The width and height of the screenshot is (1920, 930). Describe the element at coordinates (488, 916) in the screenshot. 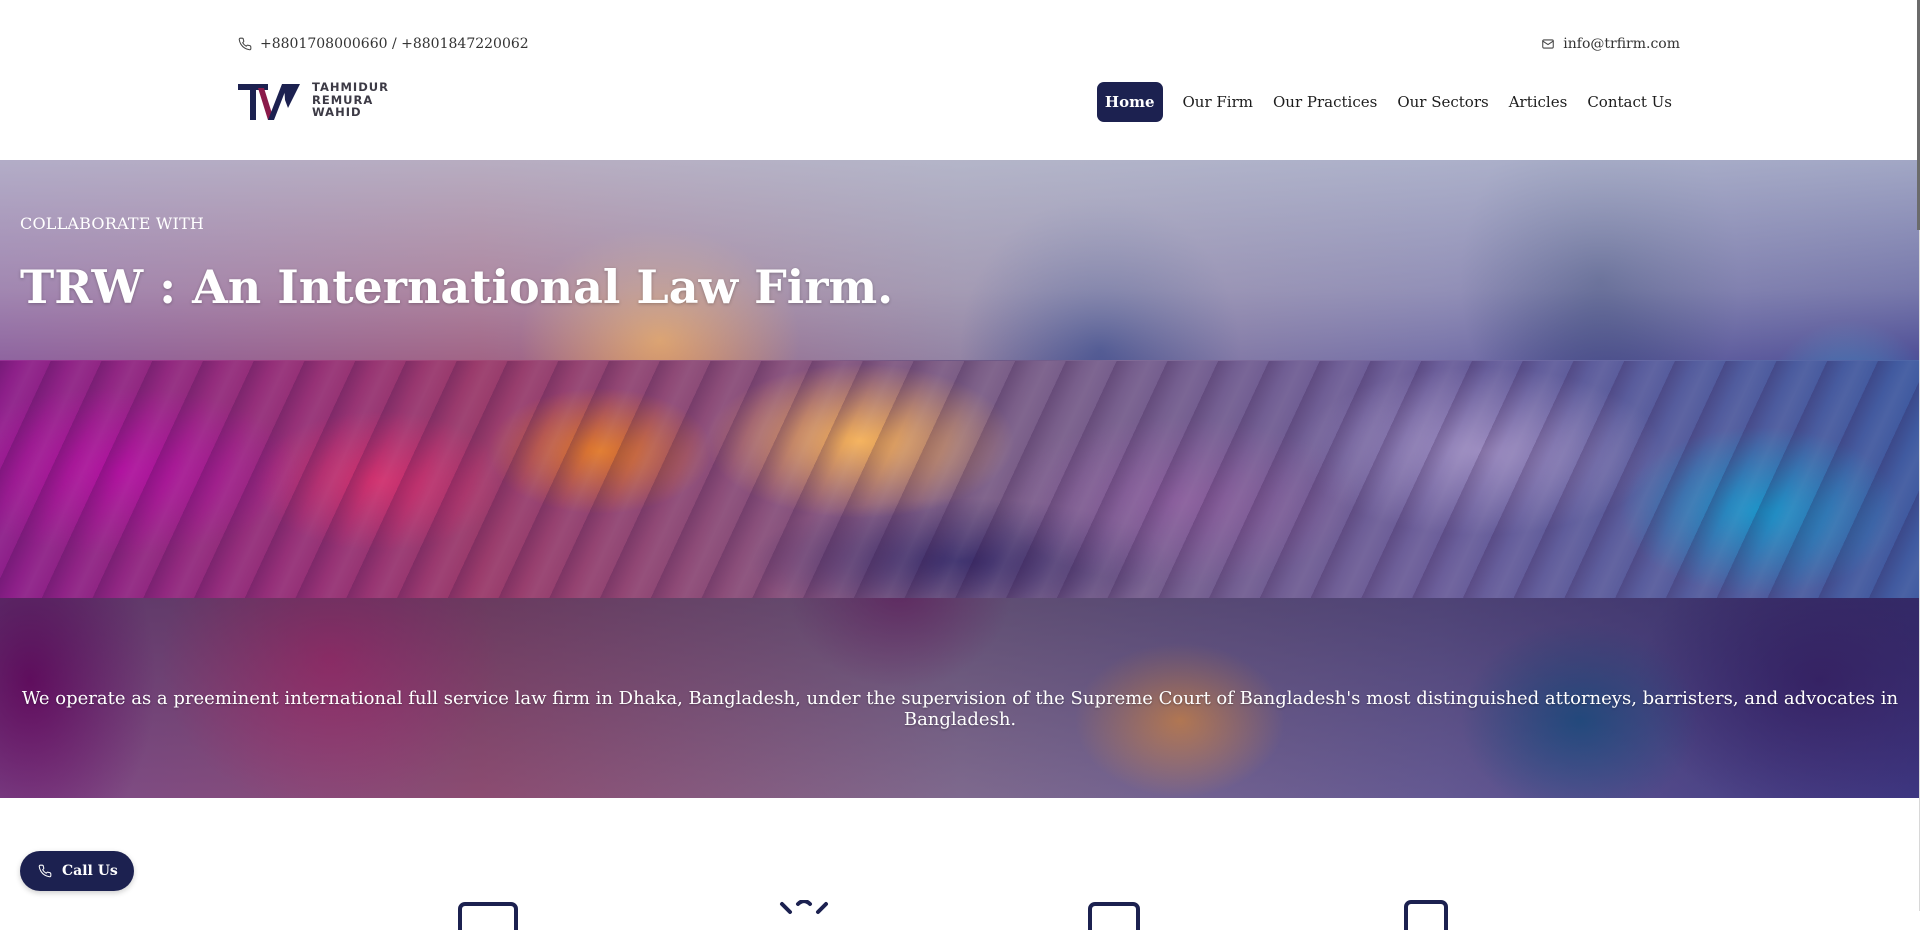

I see `feature-document-icon` at that location.